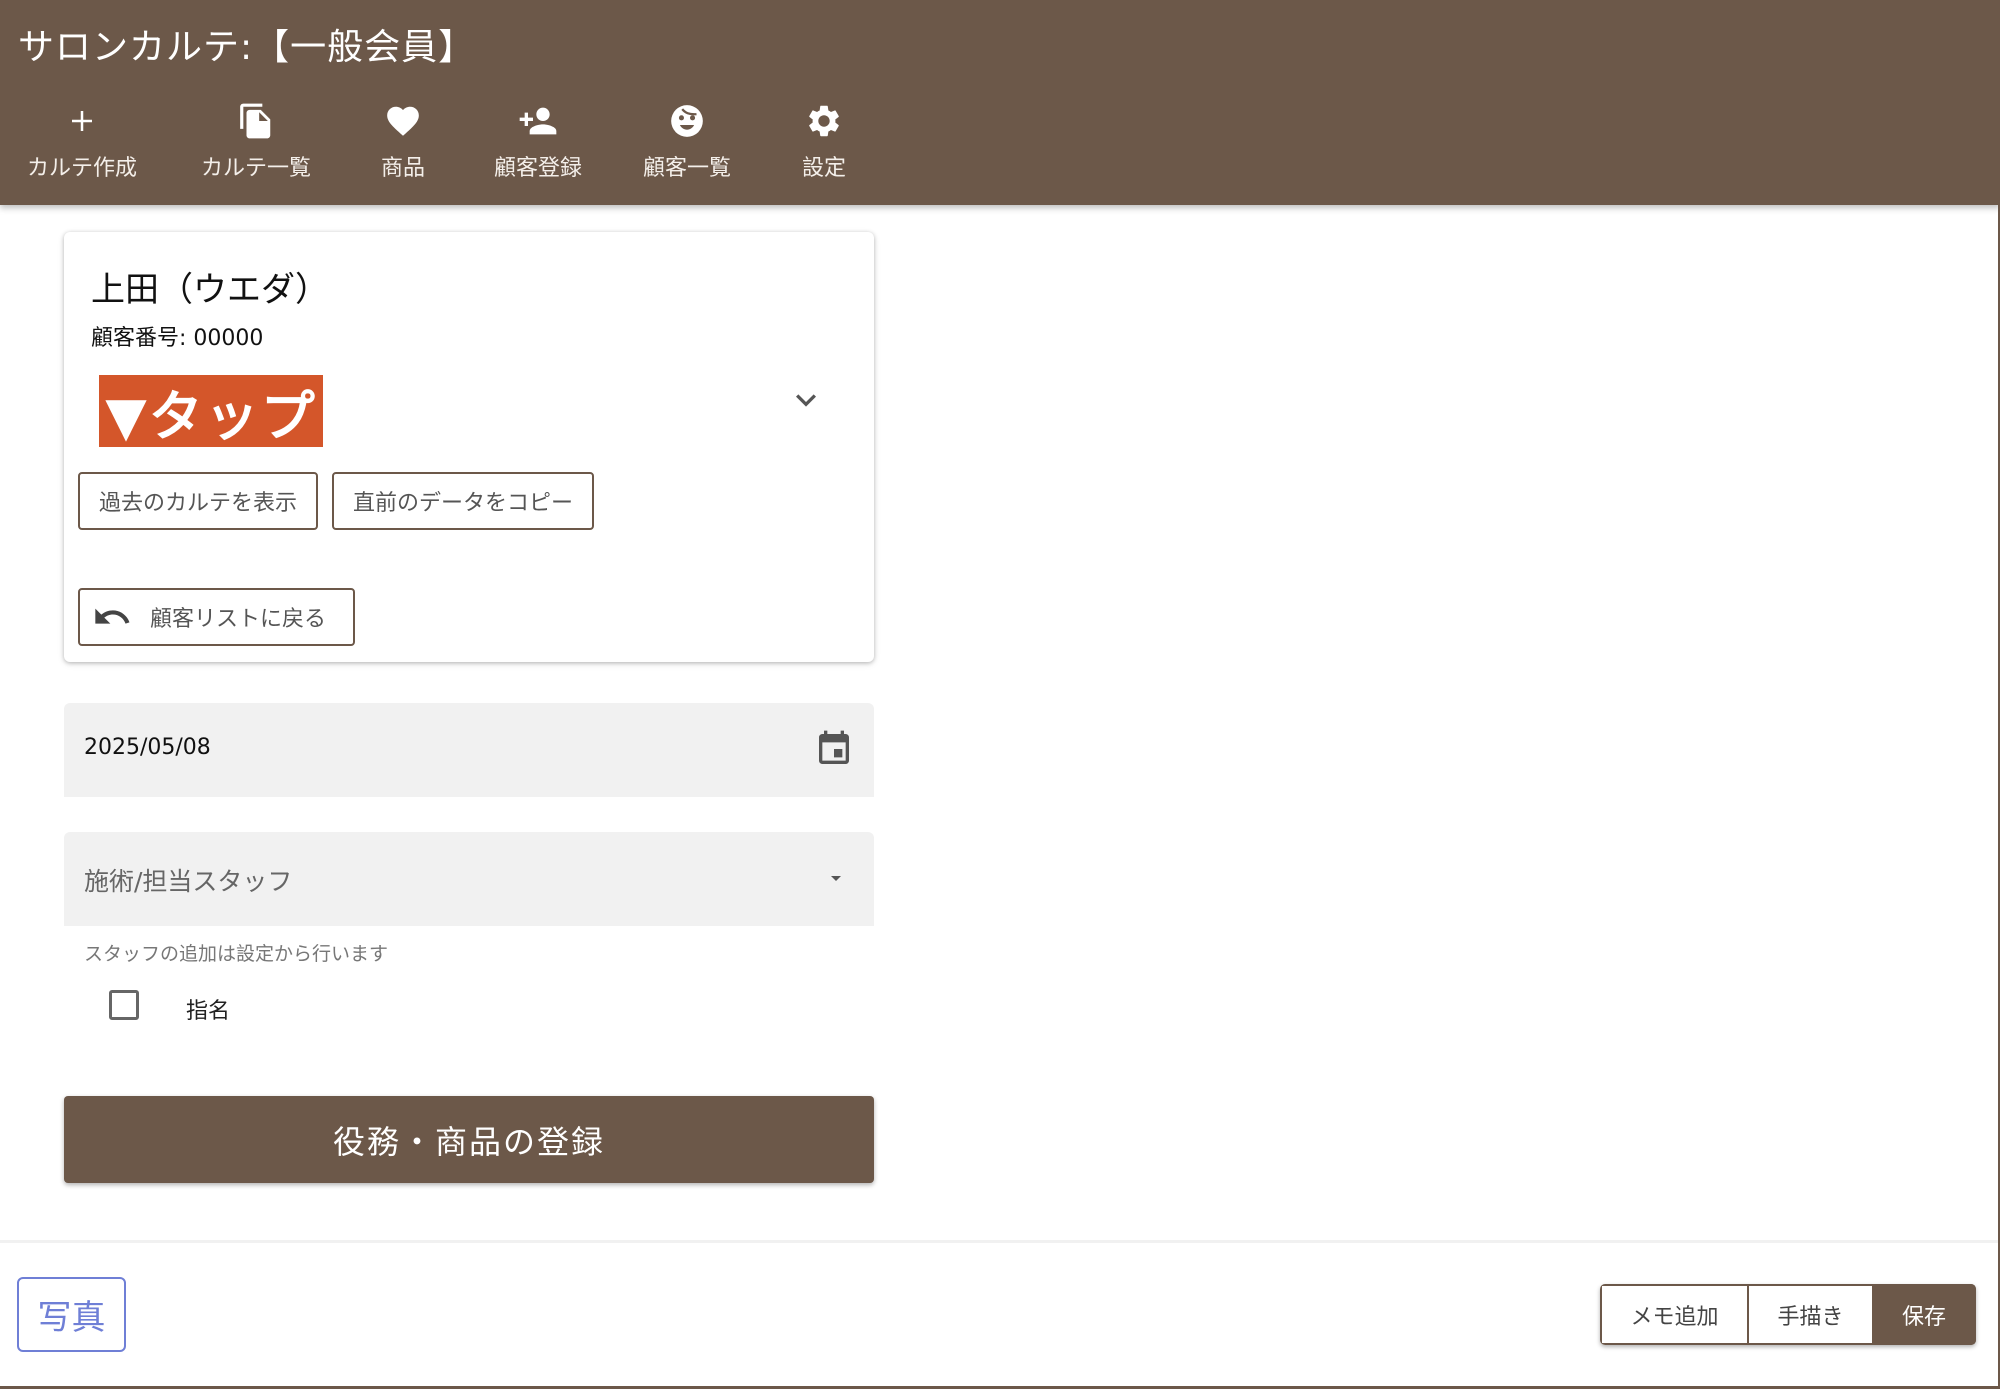 The image size is (2000, 1389). What do you see at coordinates (198, 501) in the screenshot?
I see `show-past-charts-button: 過去のカルテを表示` at bounding box center [198, 501].